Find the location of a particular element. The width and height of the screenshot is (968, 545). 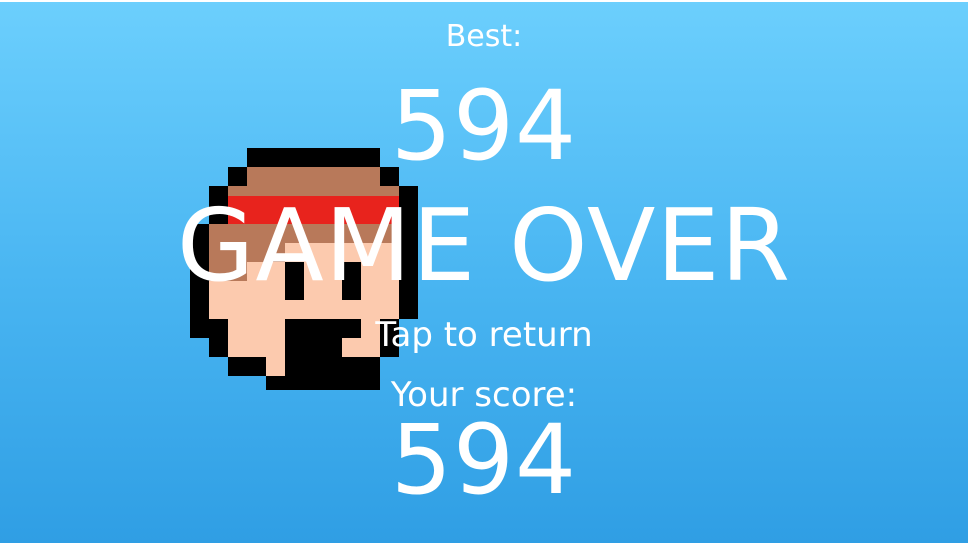

top-border-line is located at coordinates (484, 1).